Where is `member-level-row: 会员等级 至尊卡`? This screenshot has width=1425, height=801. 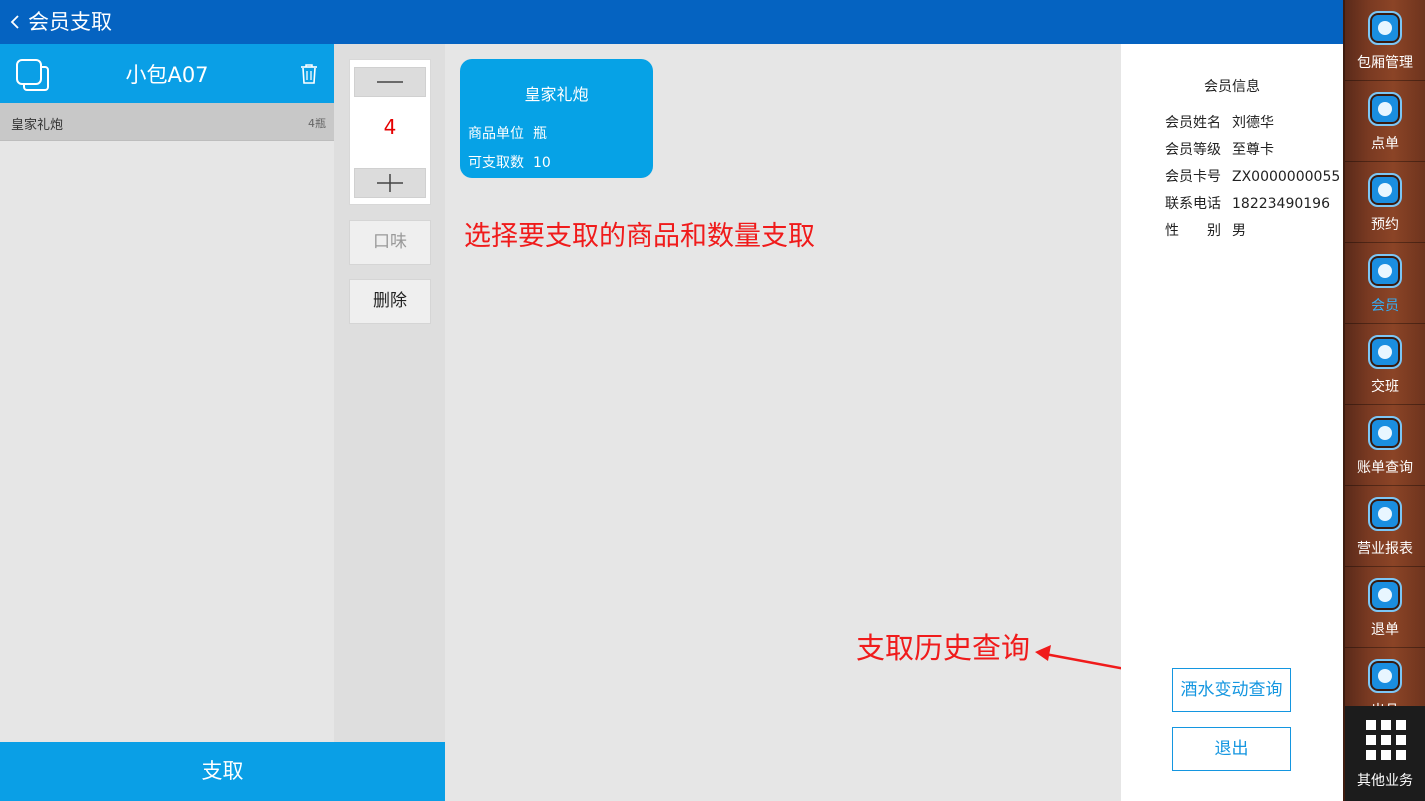
member-level-row: 会员等级 至尊卡 is located at coordinates (1219, 149).